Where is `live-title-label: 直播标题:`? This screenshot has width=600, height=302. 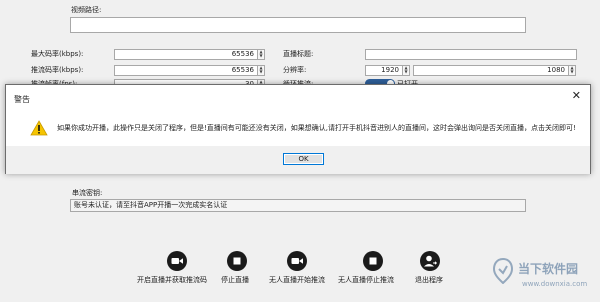
live-title-label: 直播标题: is located at coordinates (298, 54).